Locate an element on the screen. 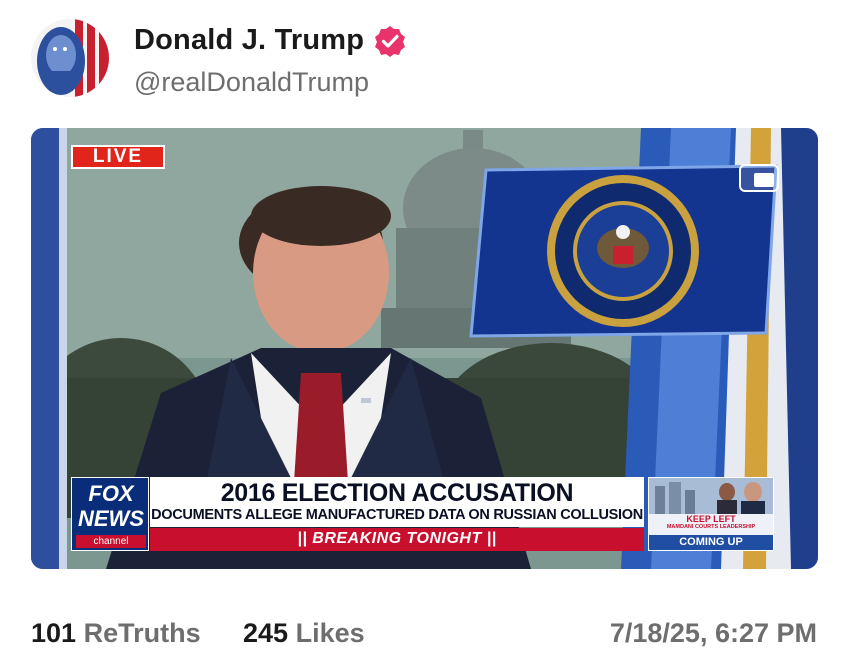 This screenshot has height=656, width=848. fox-news-logo: FOX NEWS channel is located at coordinates (110, 514).